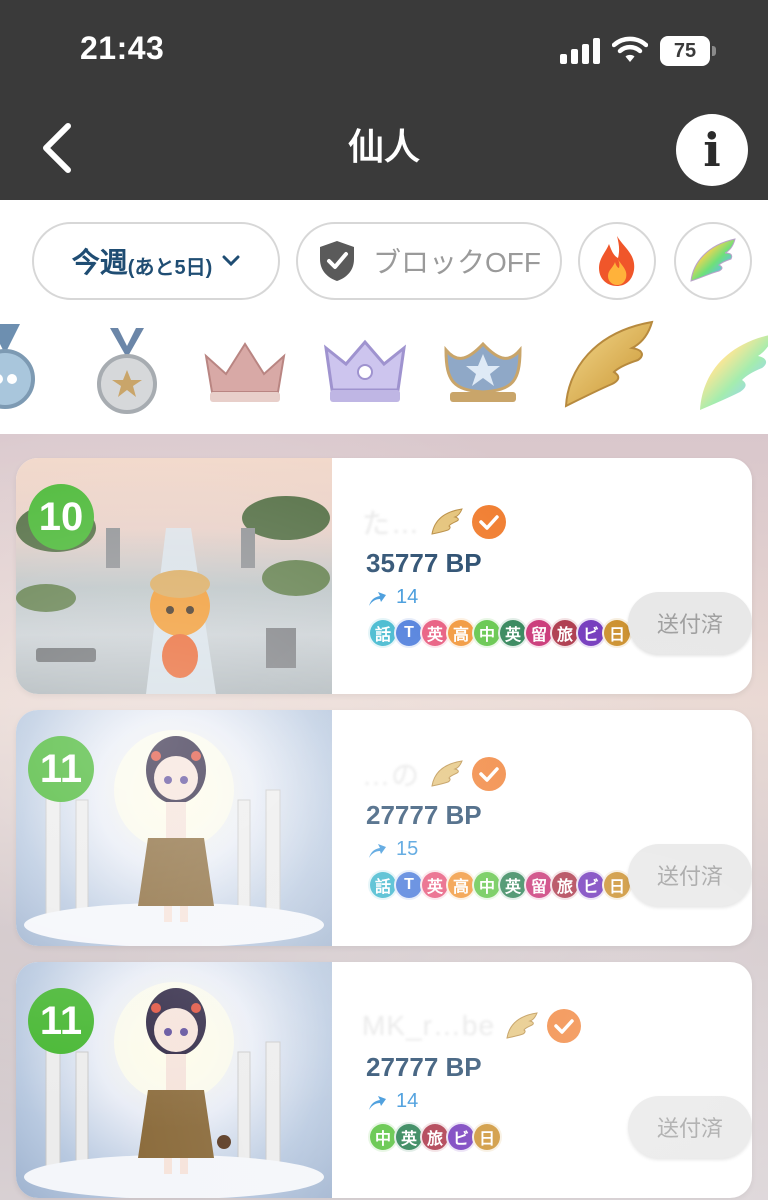 The image size is (768, 1200). I want to click on badge-row, so click(384, 375).